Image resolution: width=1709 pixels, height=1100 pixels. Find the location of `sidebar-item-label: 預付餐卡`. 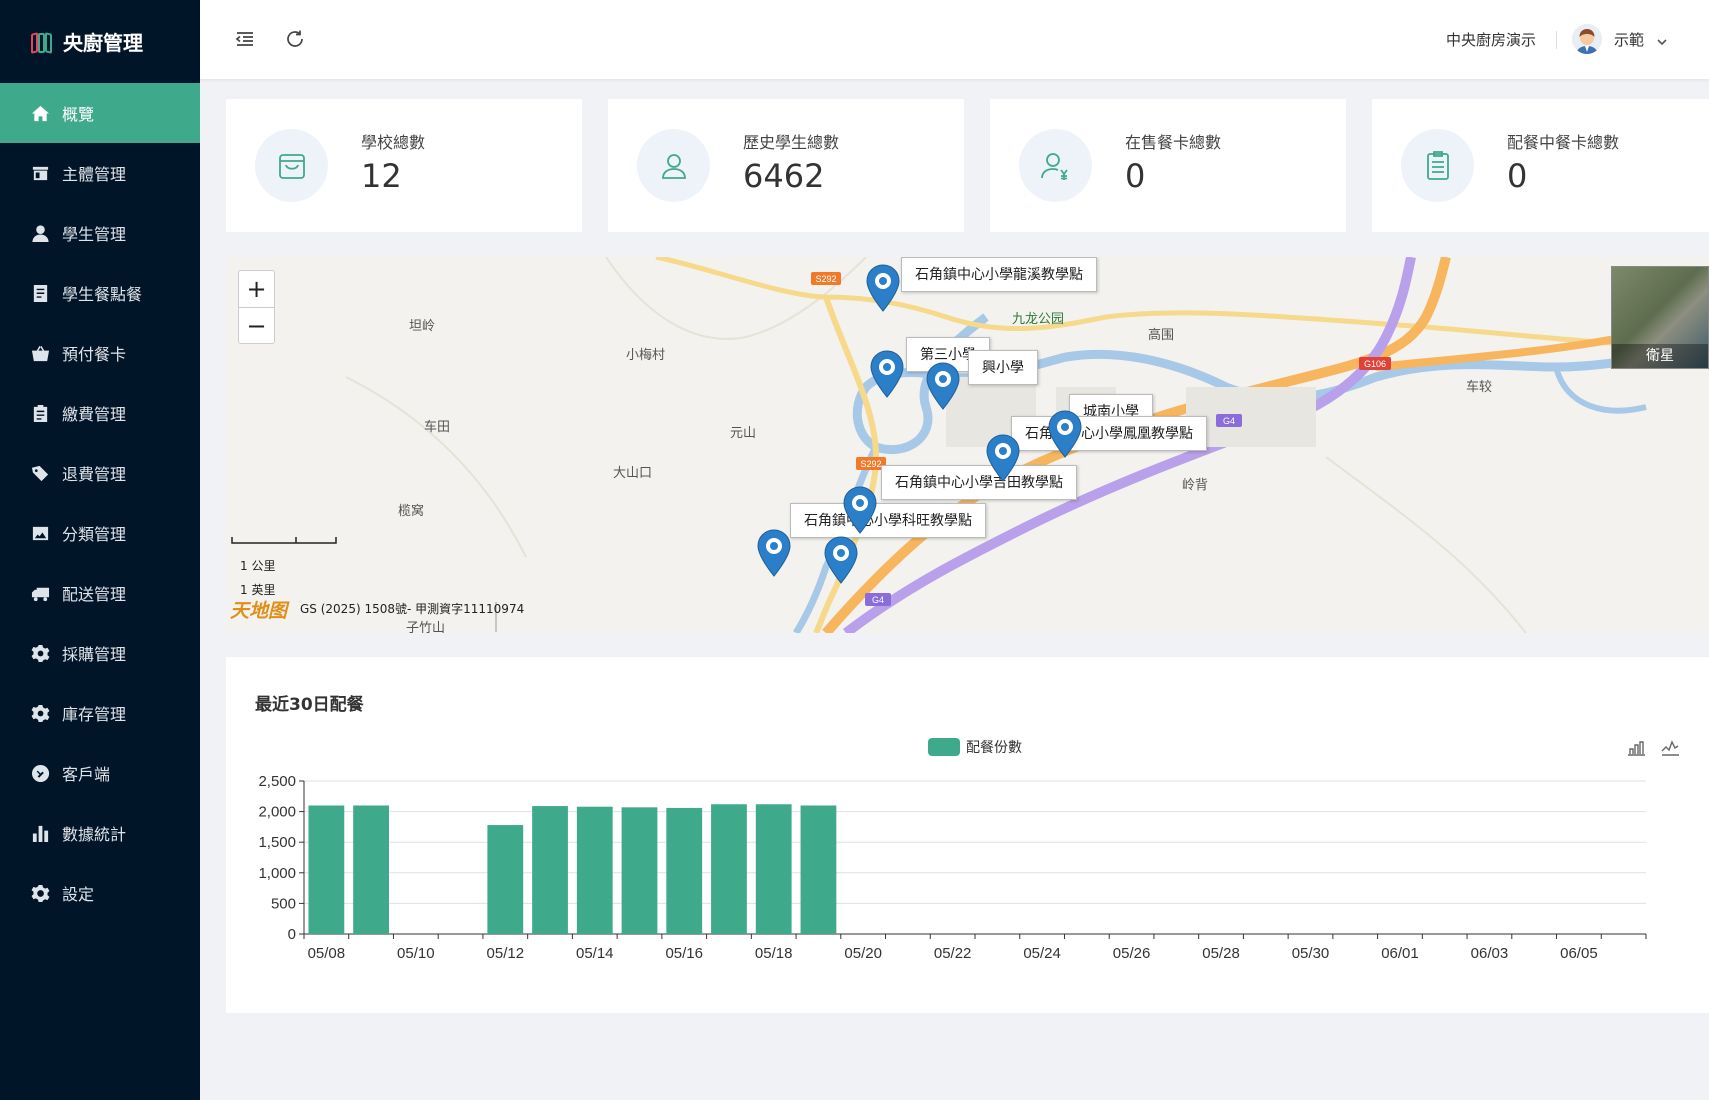

sidebar-item-label: 預付餐卡 is located at coordinates (94, 354).